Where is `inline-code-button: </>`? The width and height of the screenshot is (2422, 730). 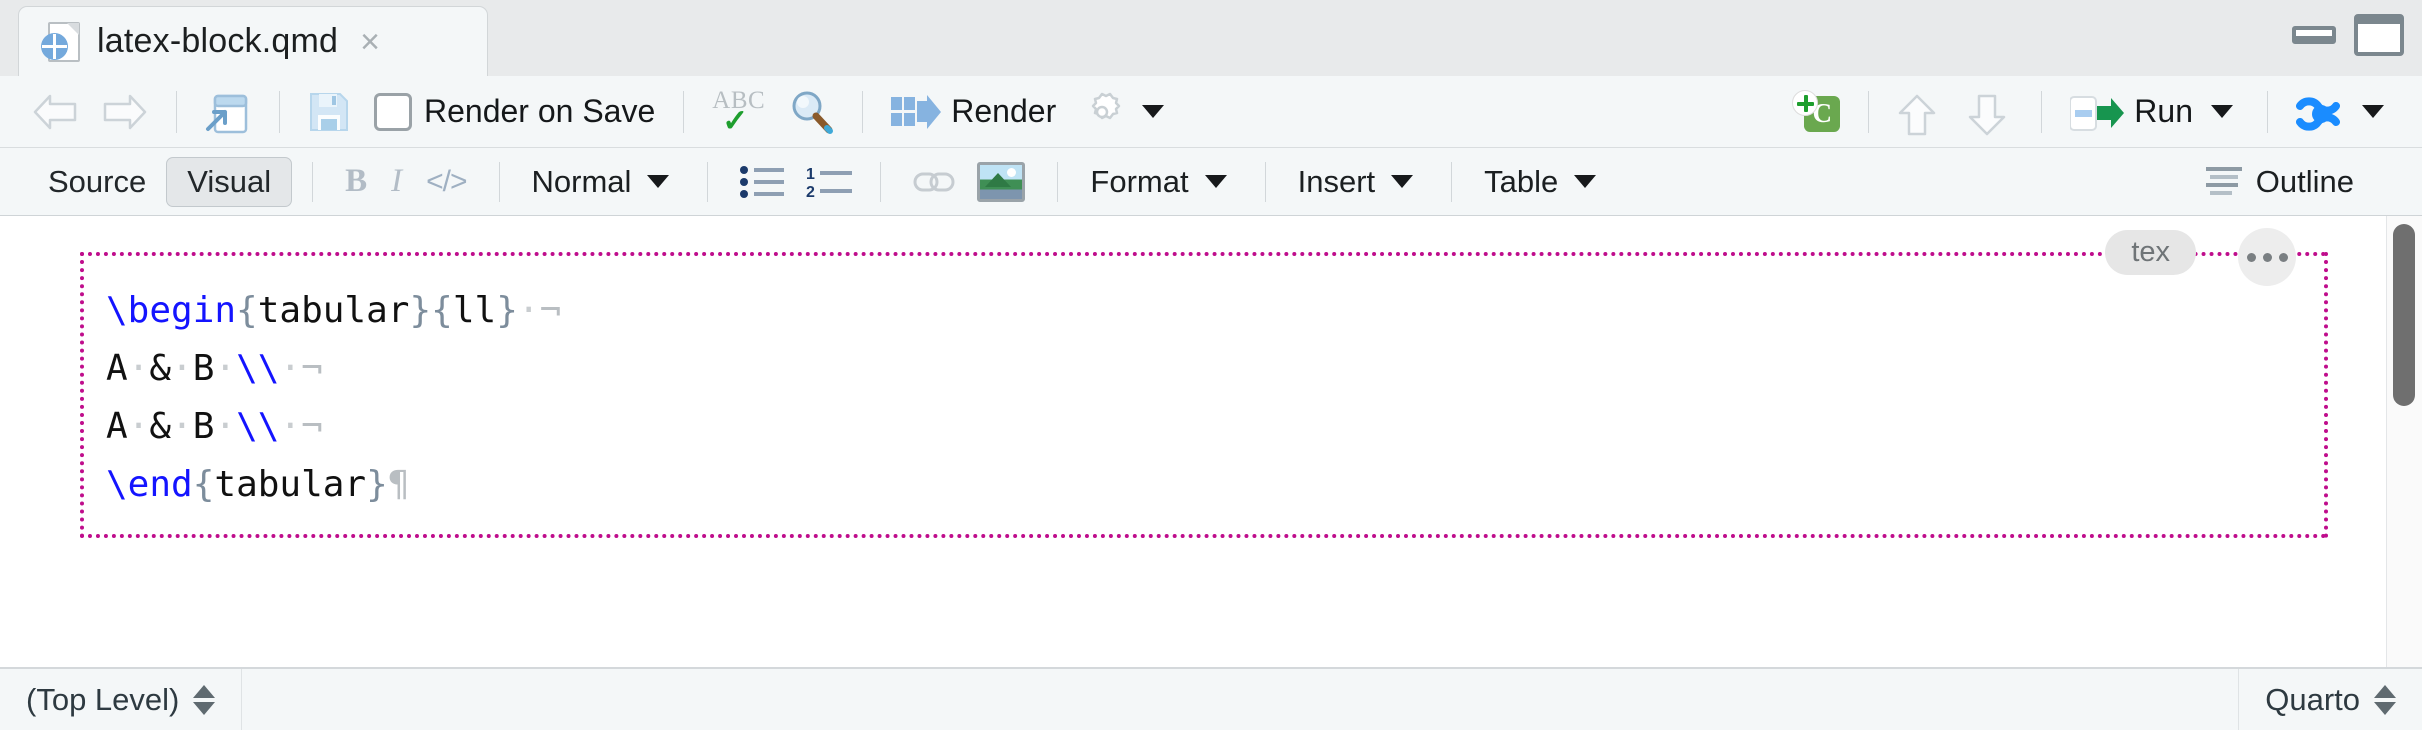 inline-code-button: </> is located at coordinates (446, 182).